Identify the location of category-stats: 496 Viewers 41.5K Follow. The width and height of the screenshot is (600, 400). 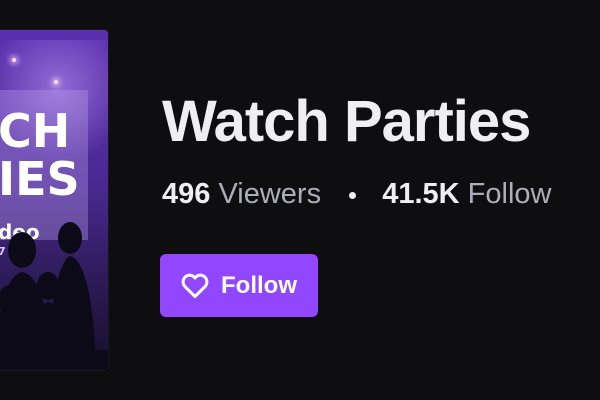
(356, 194).